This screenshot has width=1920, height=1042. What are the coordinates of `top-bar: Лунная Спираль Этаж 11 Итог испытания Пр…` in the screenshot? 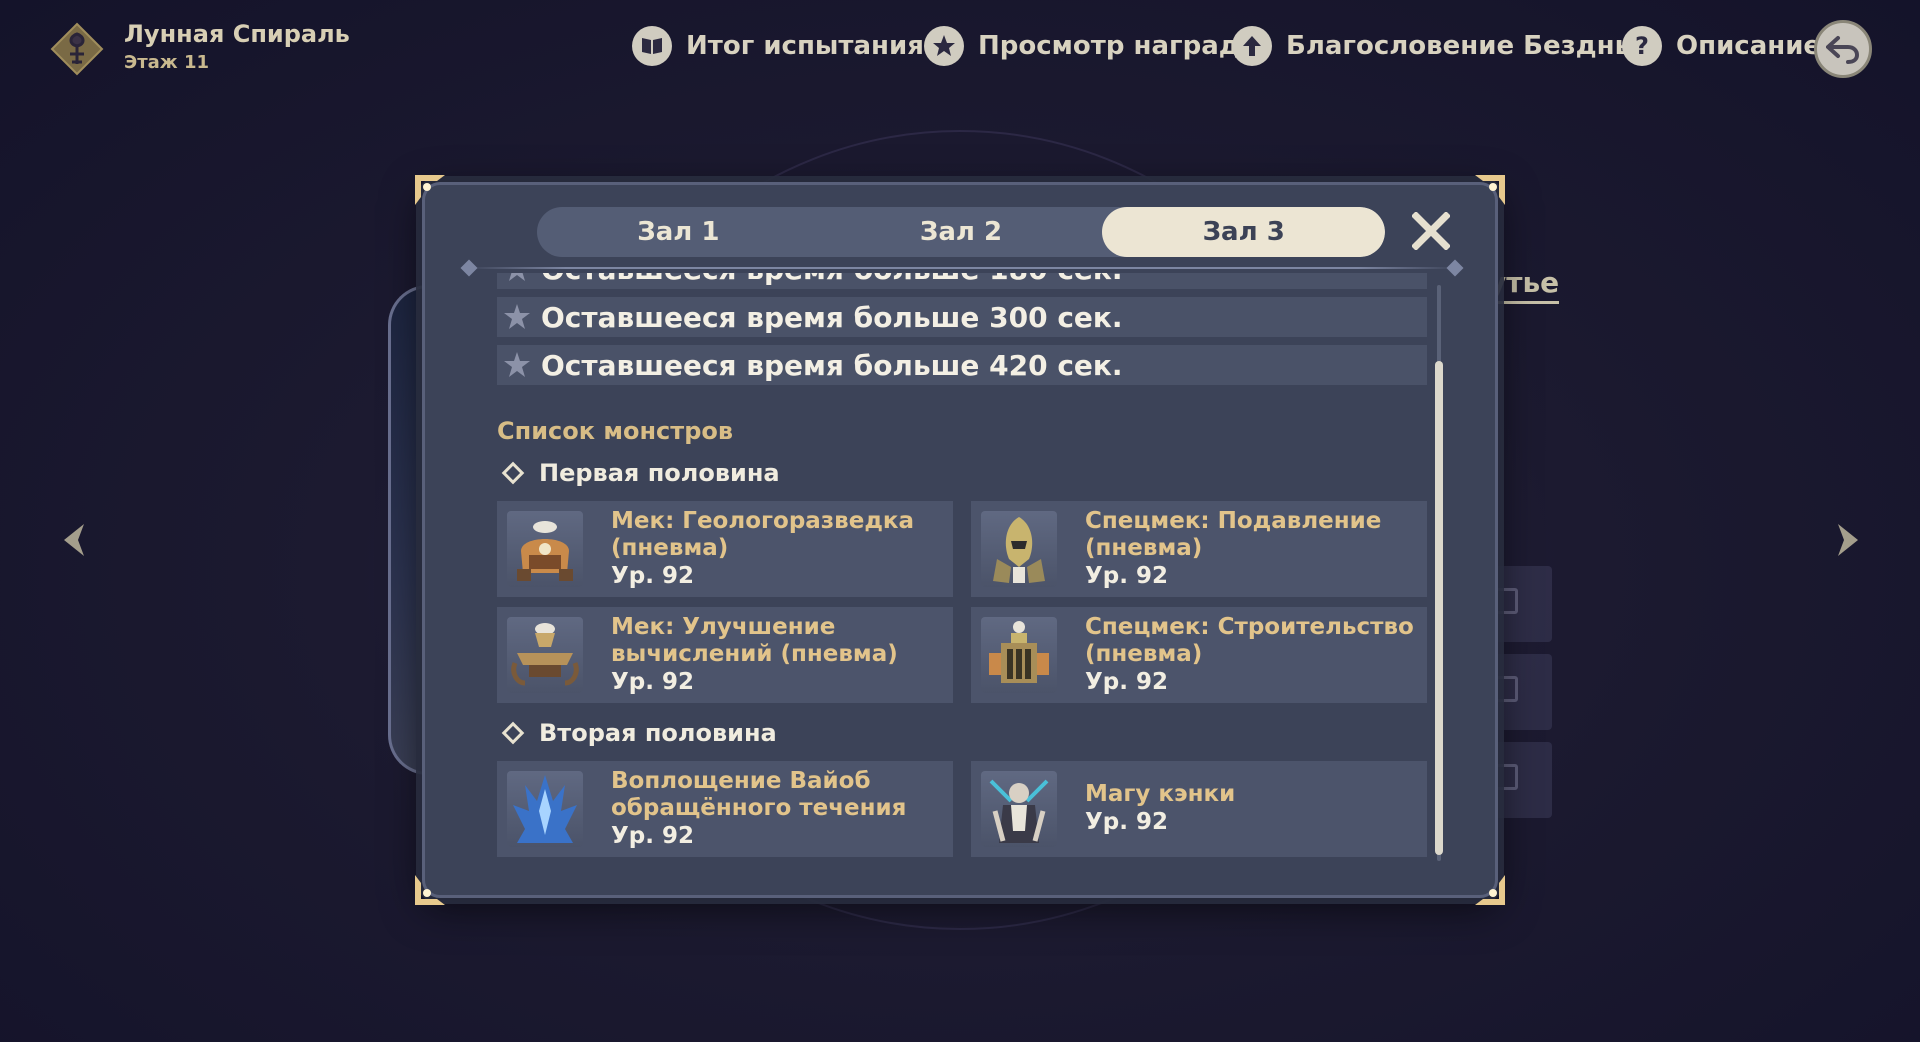 It's located at (960, 48).